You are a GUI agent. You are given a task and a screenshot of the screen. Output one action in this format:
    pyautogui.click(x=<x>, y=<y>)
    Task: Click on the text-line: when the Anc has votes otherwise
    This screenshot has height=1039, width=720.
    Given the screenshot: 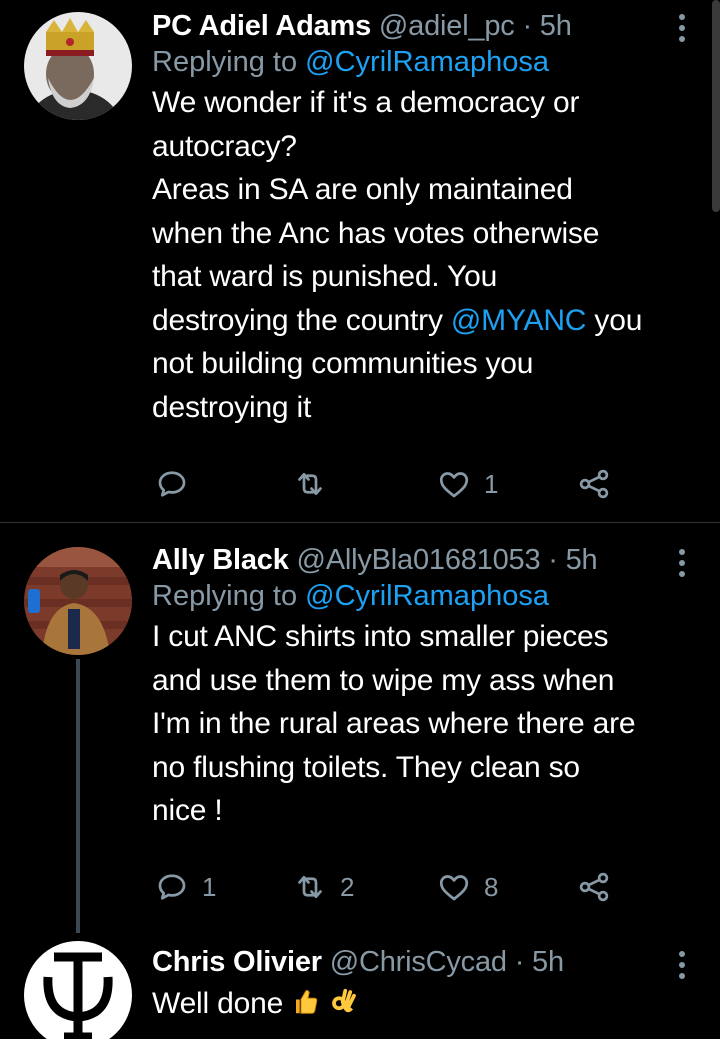 What is the action you would take?
    pyautogui.click(x=376, y=233)
    